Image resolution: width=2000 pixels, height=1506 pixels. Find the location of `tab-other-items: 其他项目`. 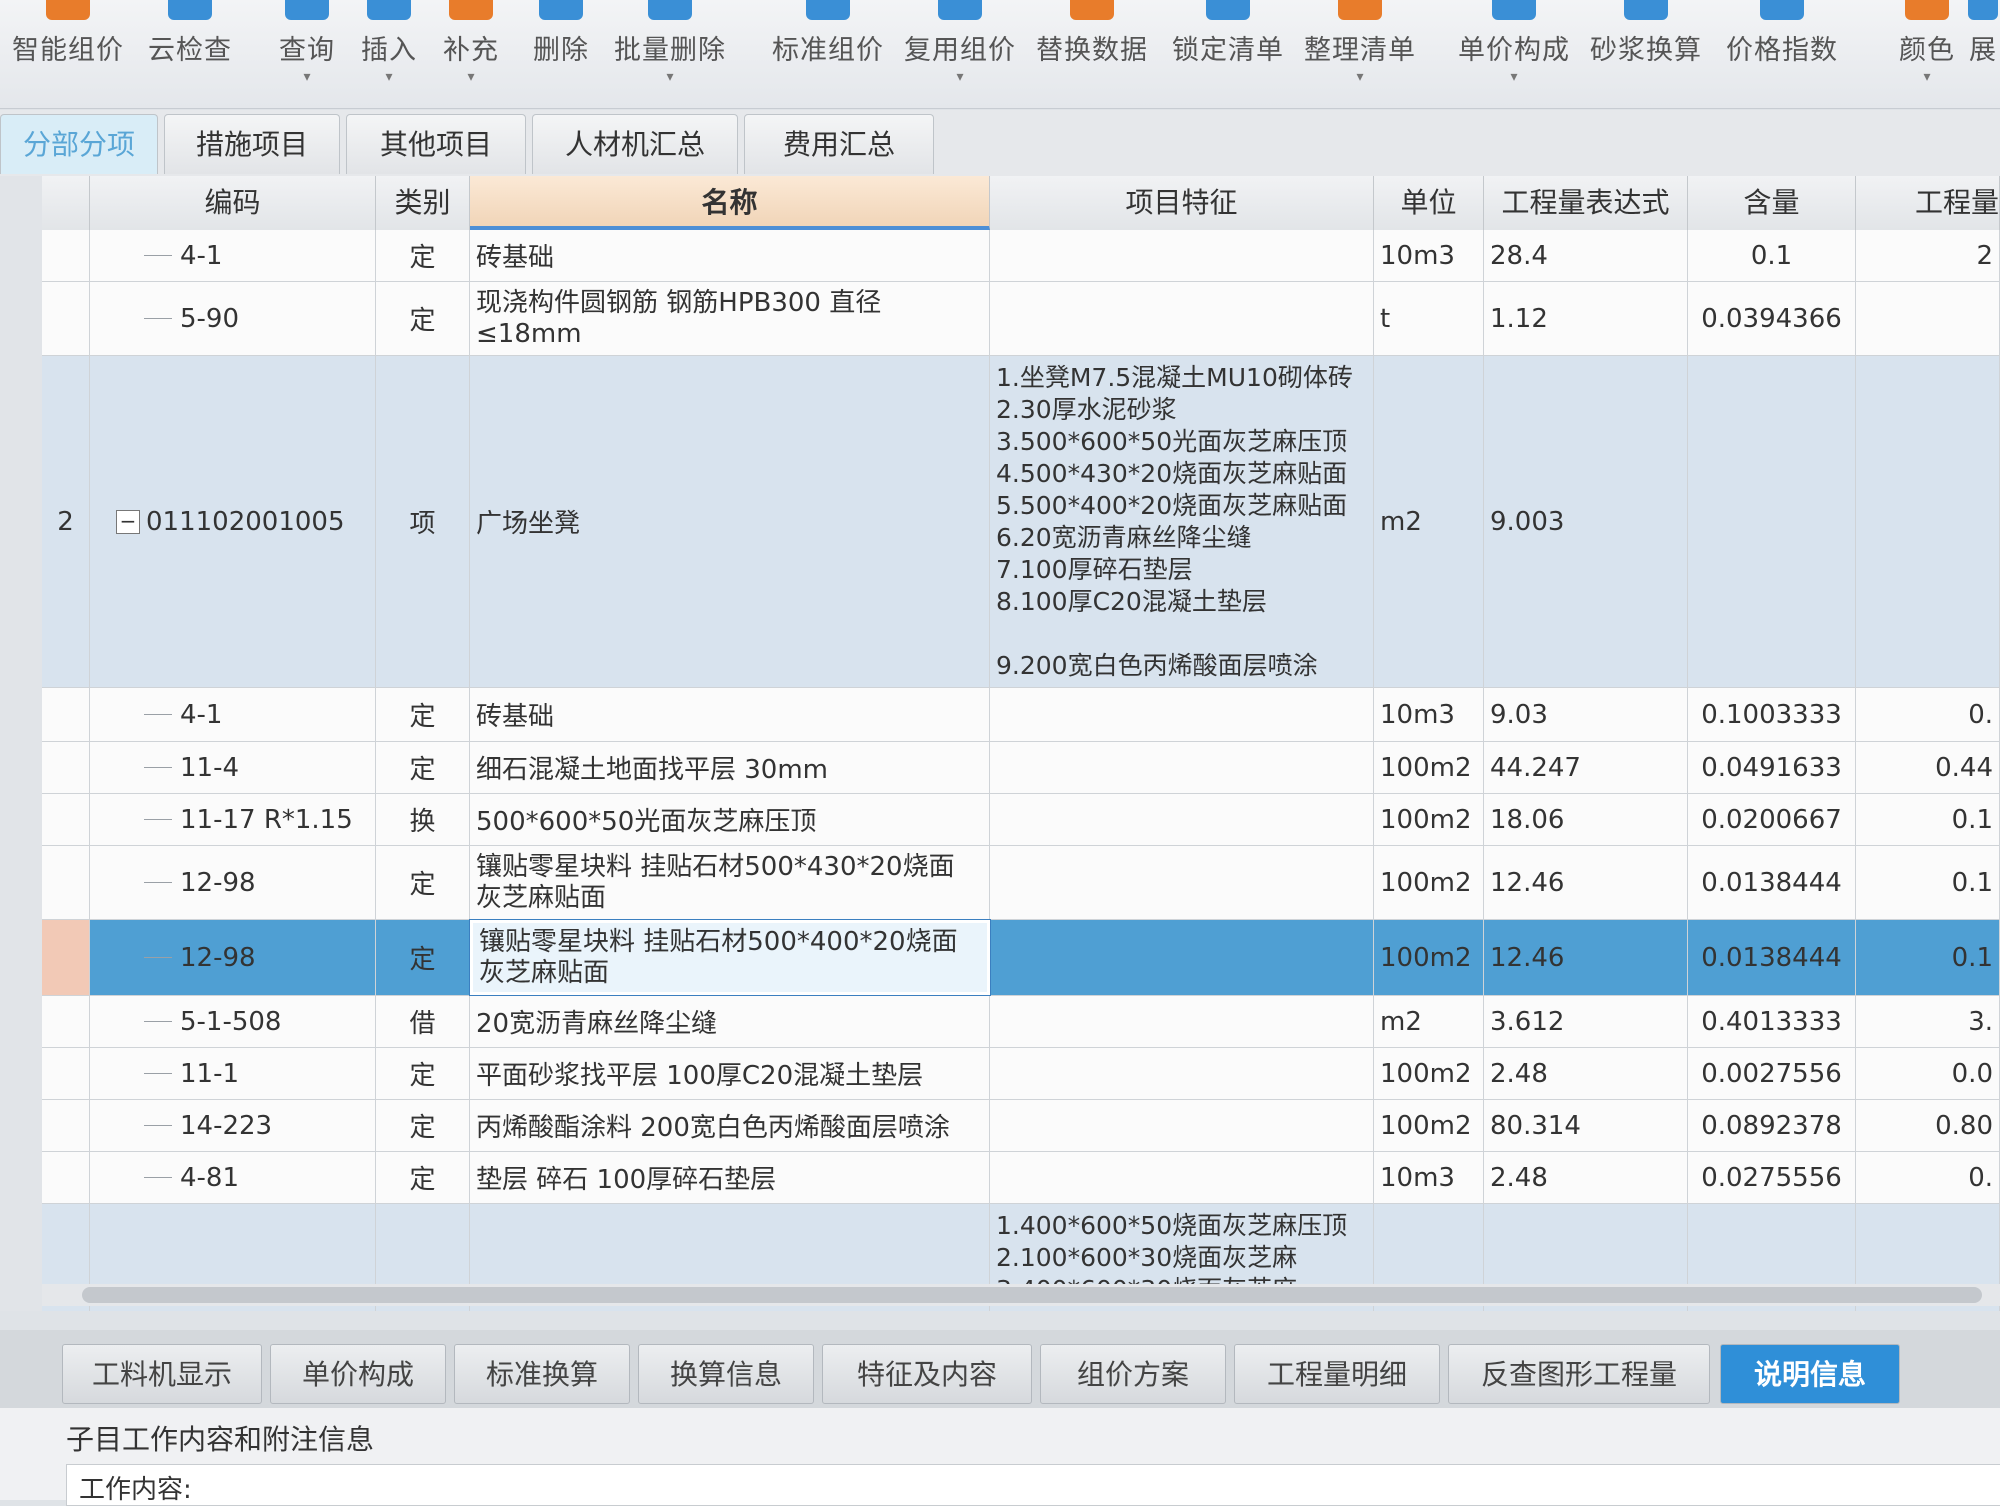

tab-other-items: 其他项目 is located at coordinates (436, 144).